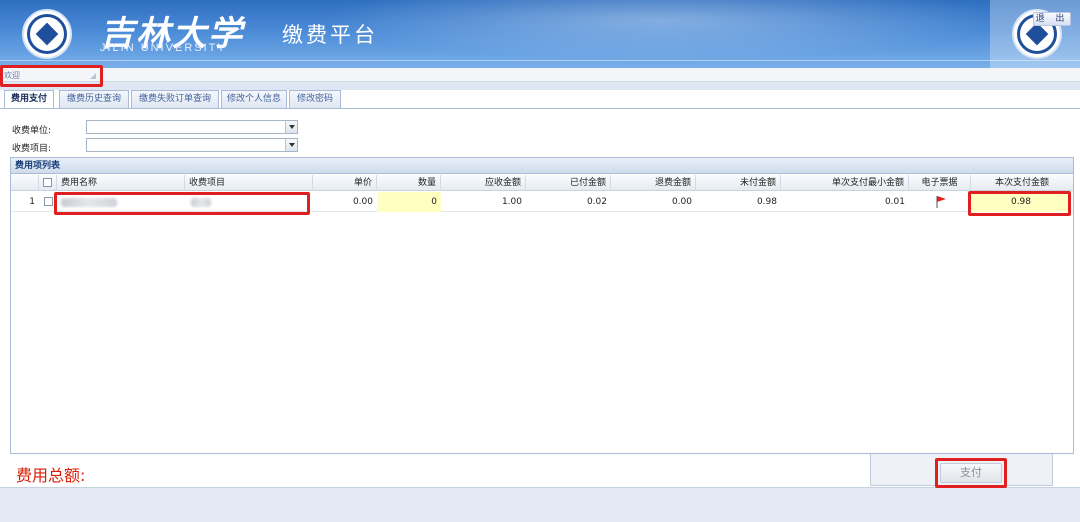  What do you see at coordinates (540, 504) in the screenshot?
I see `bottom-bar` at bounding box center [540, 504].